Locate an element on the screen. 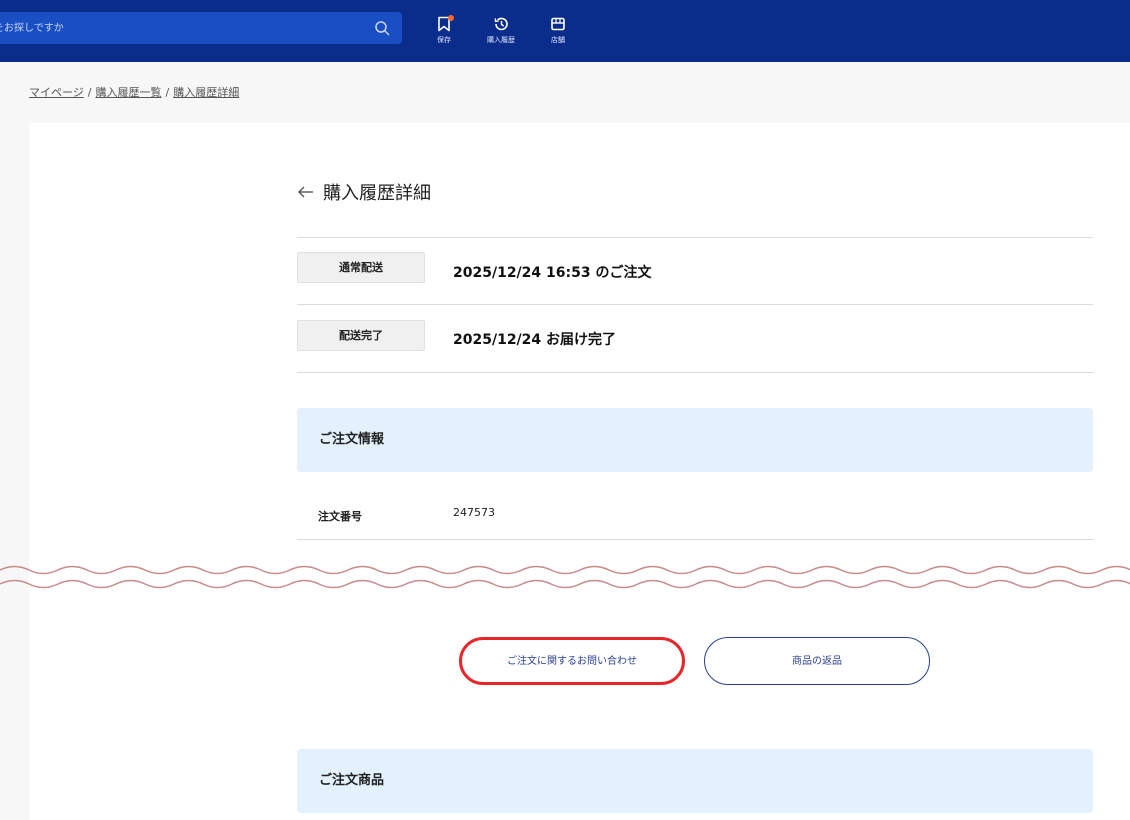  page-title: 購入履歴詳細 is located at coordinates (377, 193).